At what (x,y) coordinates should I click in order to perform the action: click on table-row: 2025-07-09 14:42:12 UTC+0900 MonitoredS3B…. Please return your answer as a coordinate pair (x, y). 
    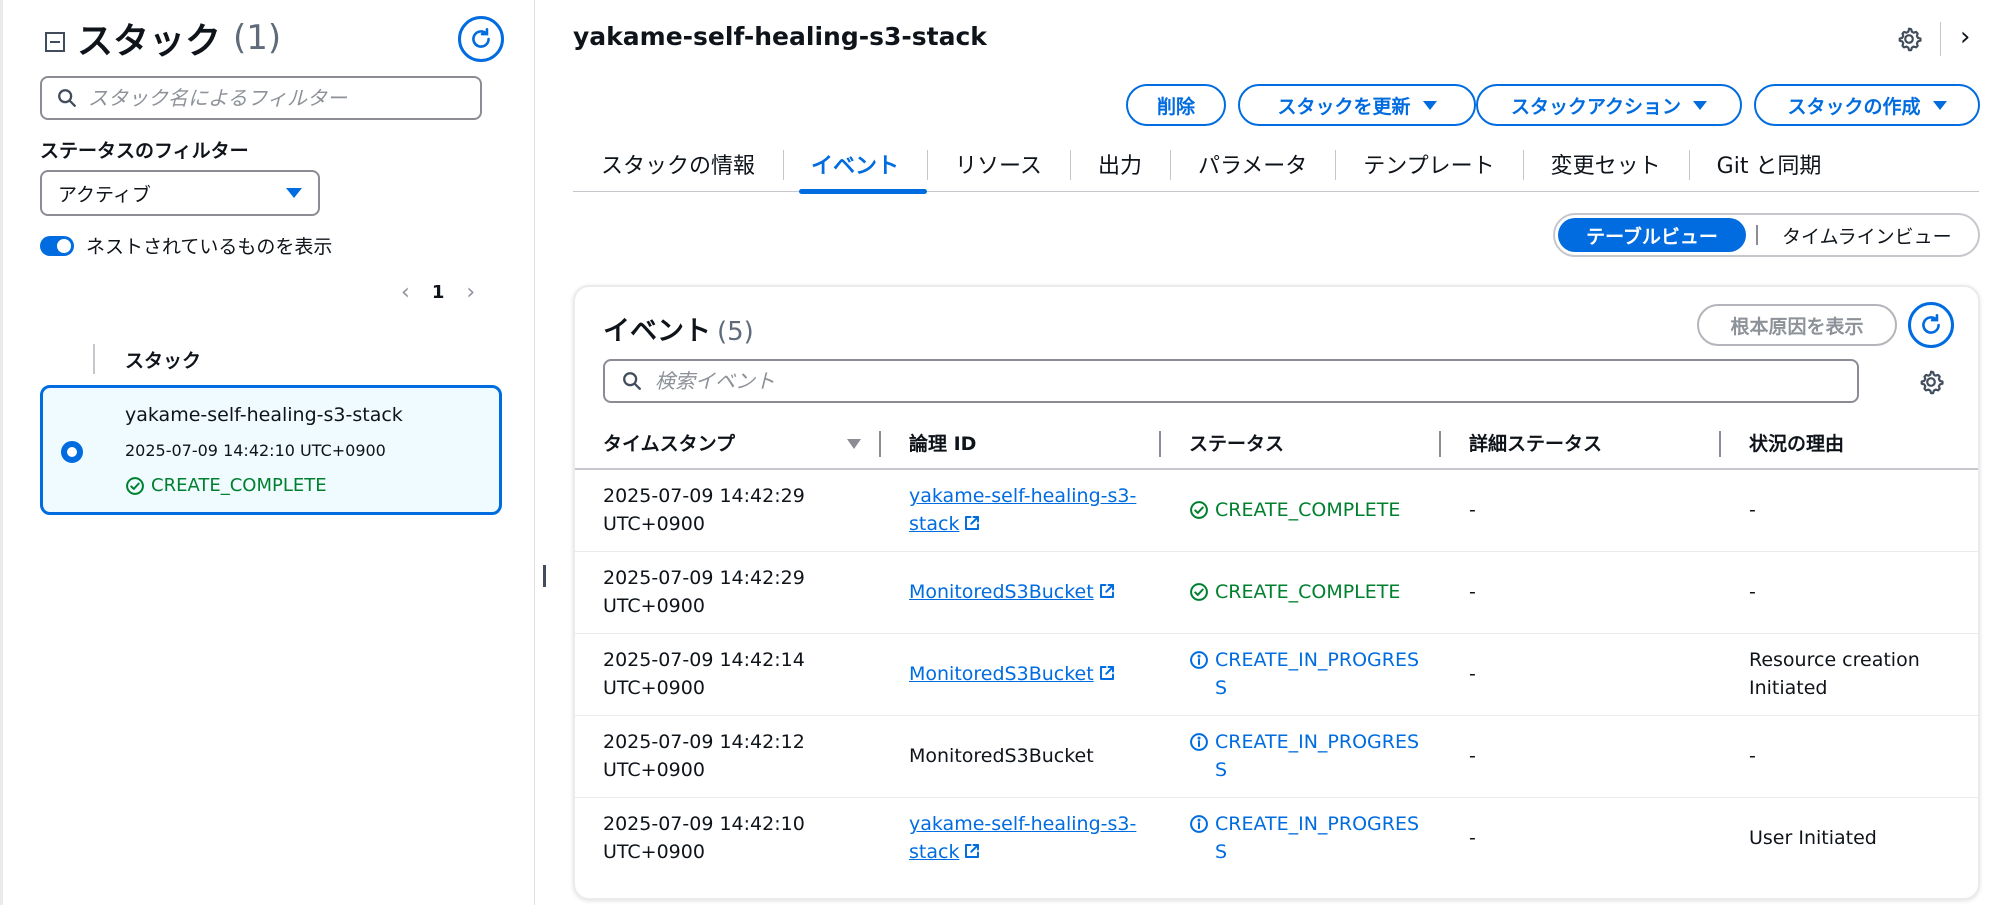
    Looking at the image, I should click on (1276, 756).